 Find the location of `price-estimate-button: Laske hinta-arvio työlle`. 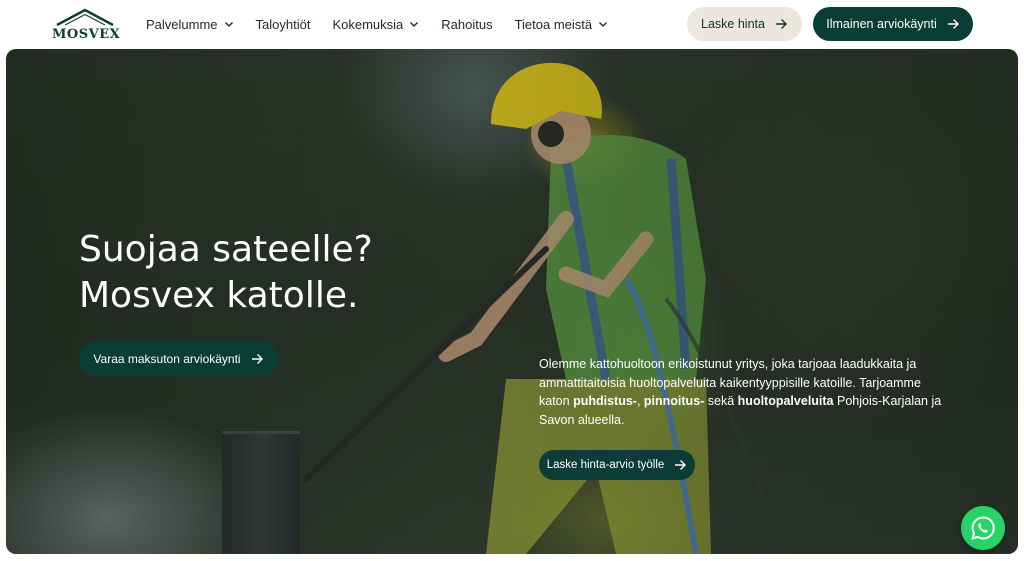

price-estimate-button: Laske hinta-arvio työlle is located at coordinates (617, 465).